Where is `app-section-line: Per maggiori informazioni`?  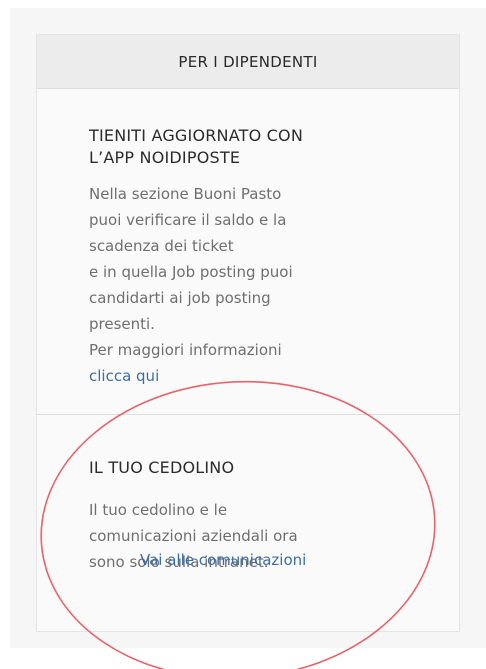
app-section-line: Per maggiori informazioni is located at coordinates (185, 350).